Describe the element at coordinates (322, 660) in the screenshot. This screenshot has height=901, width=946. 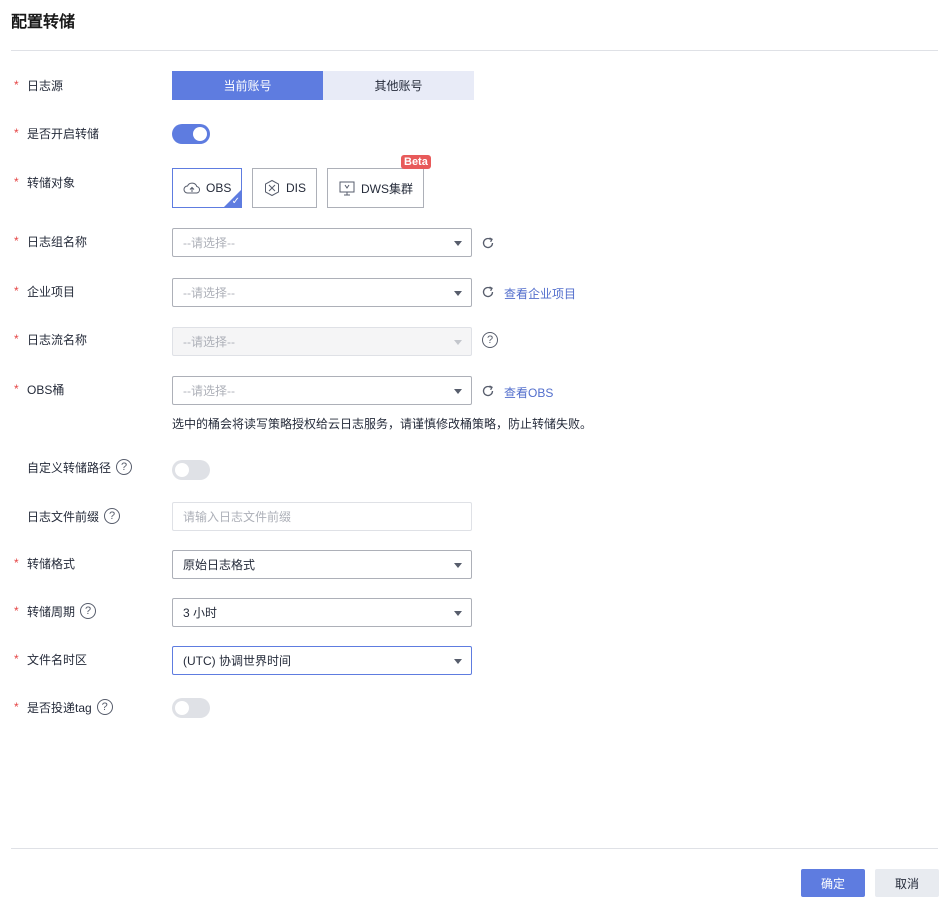
I see `timezone-select: (UTC) 协调世界时间` at that location.